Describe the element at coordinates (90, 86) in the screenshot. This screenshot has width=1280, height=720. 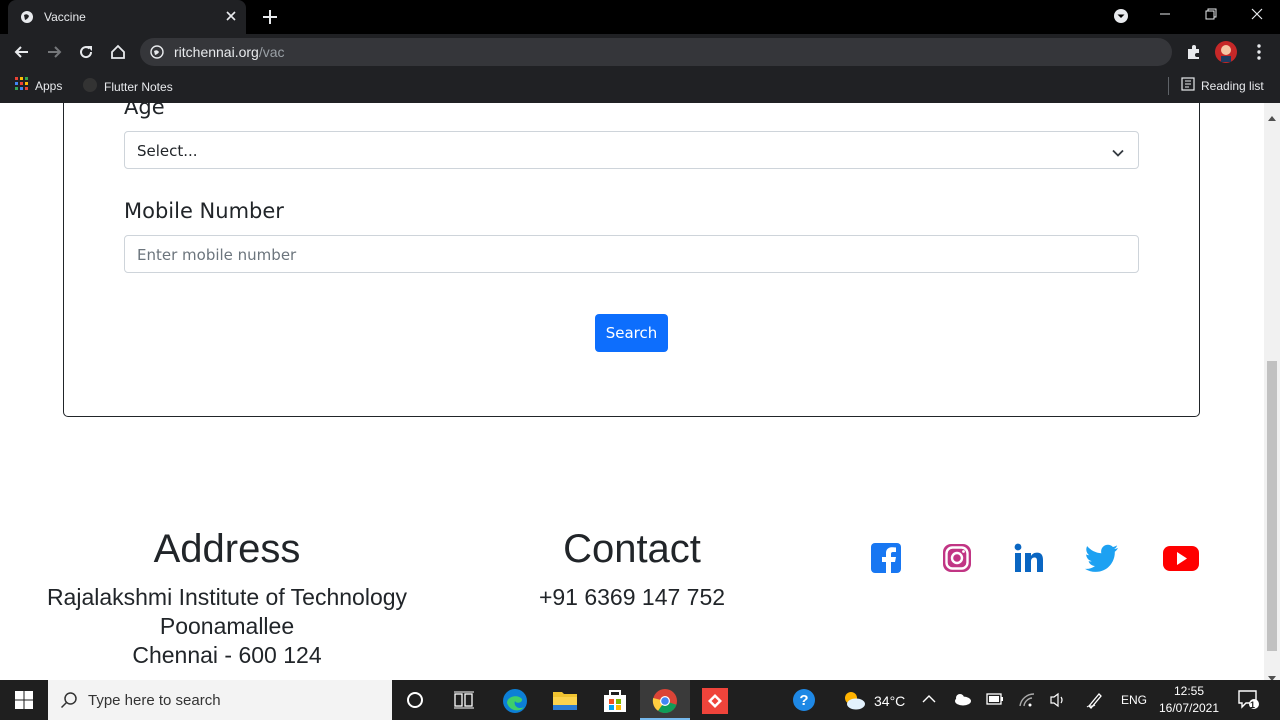
I see `github-icon` at that location.